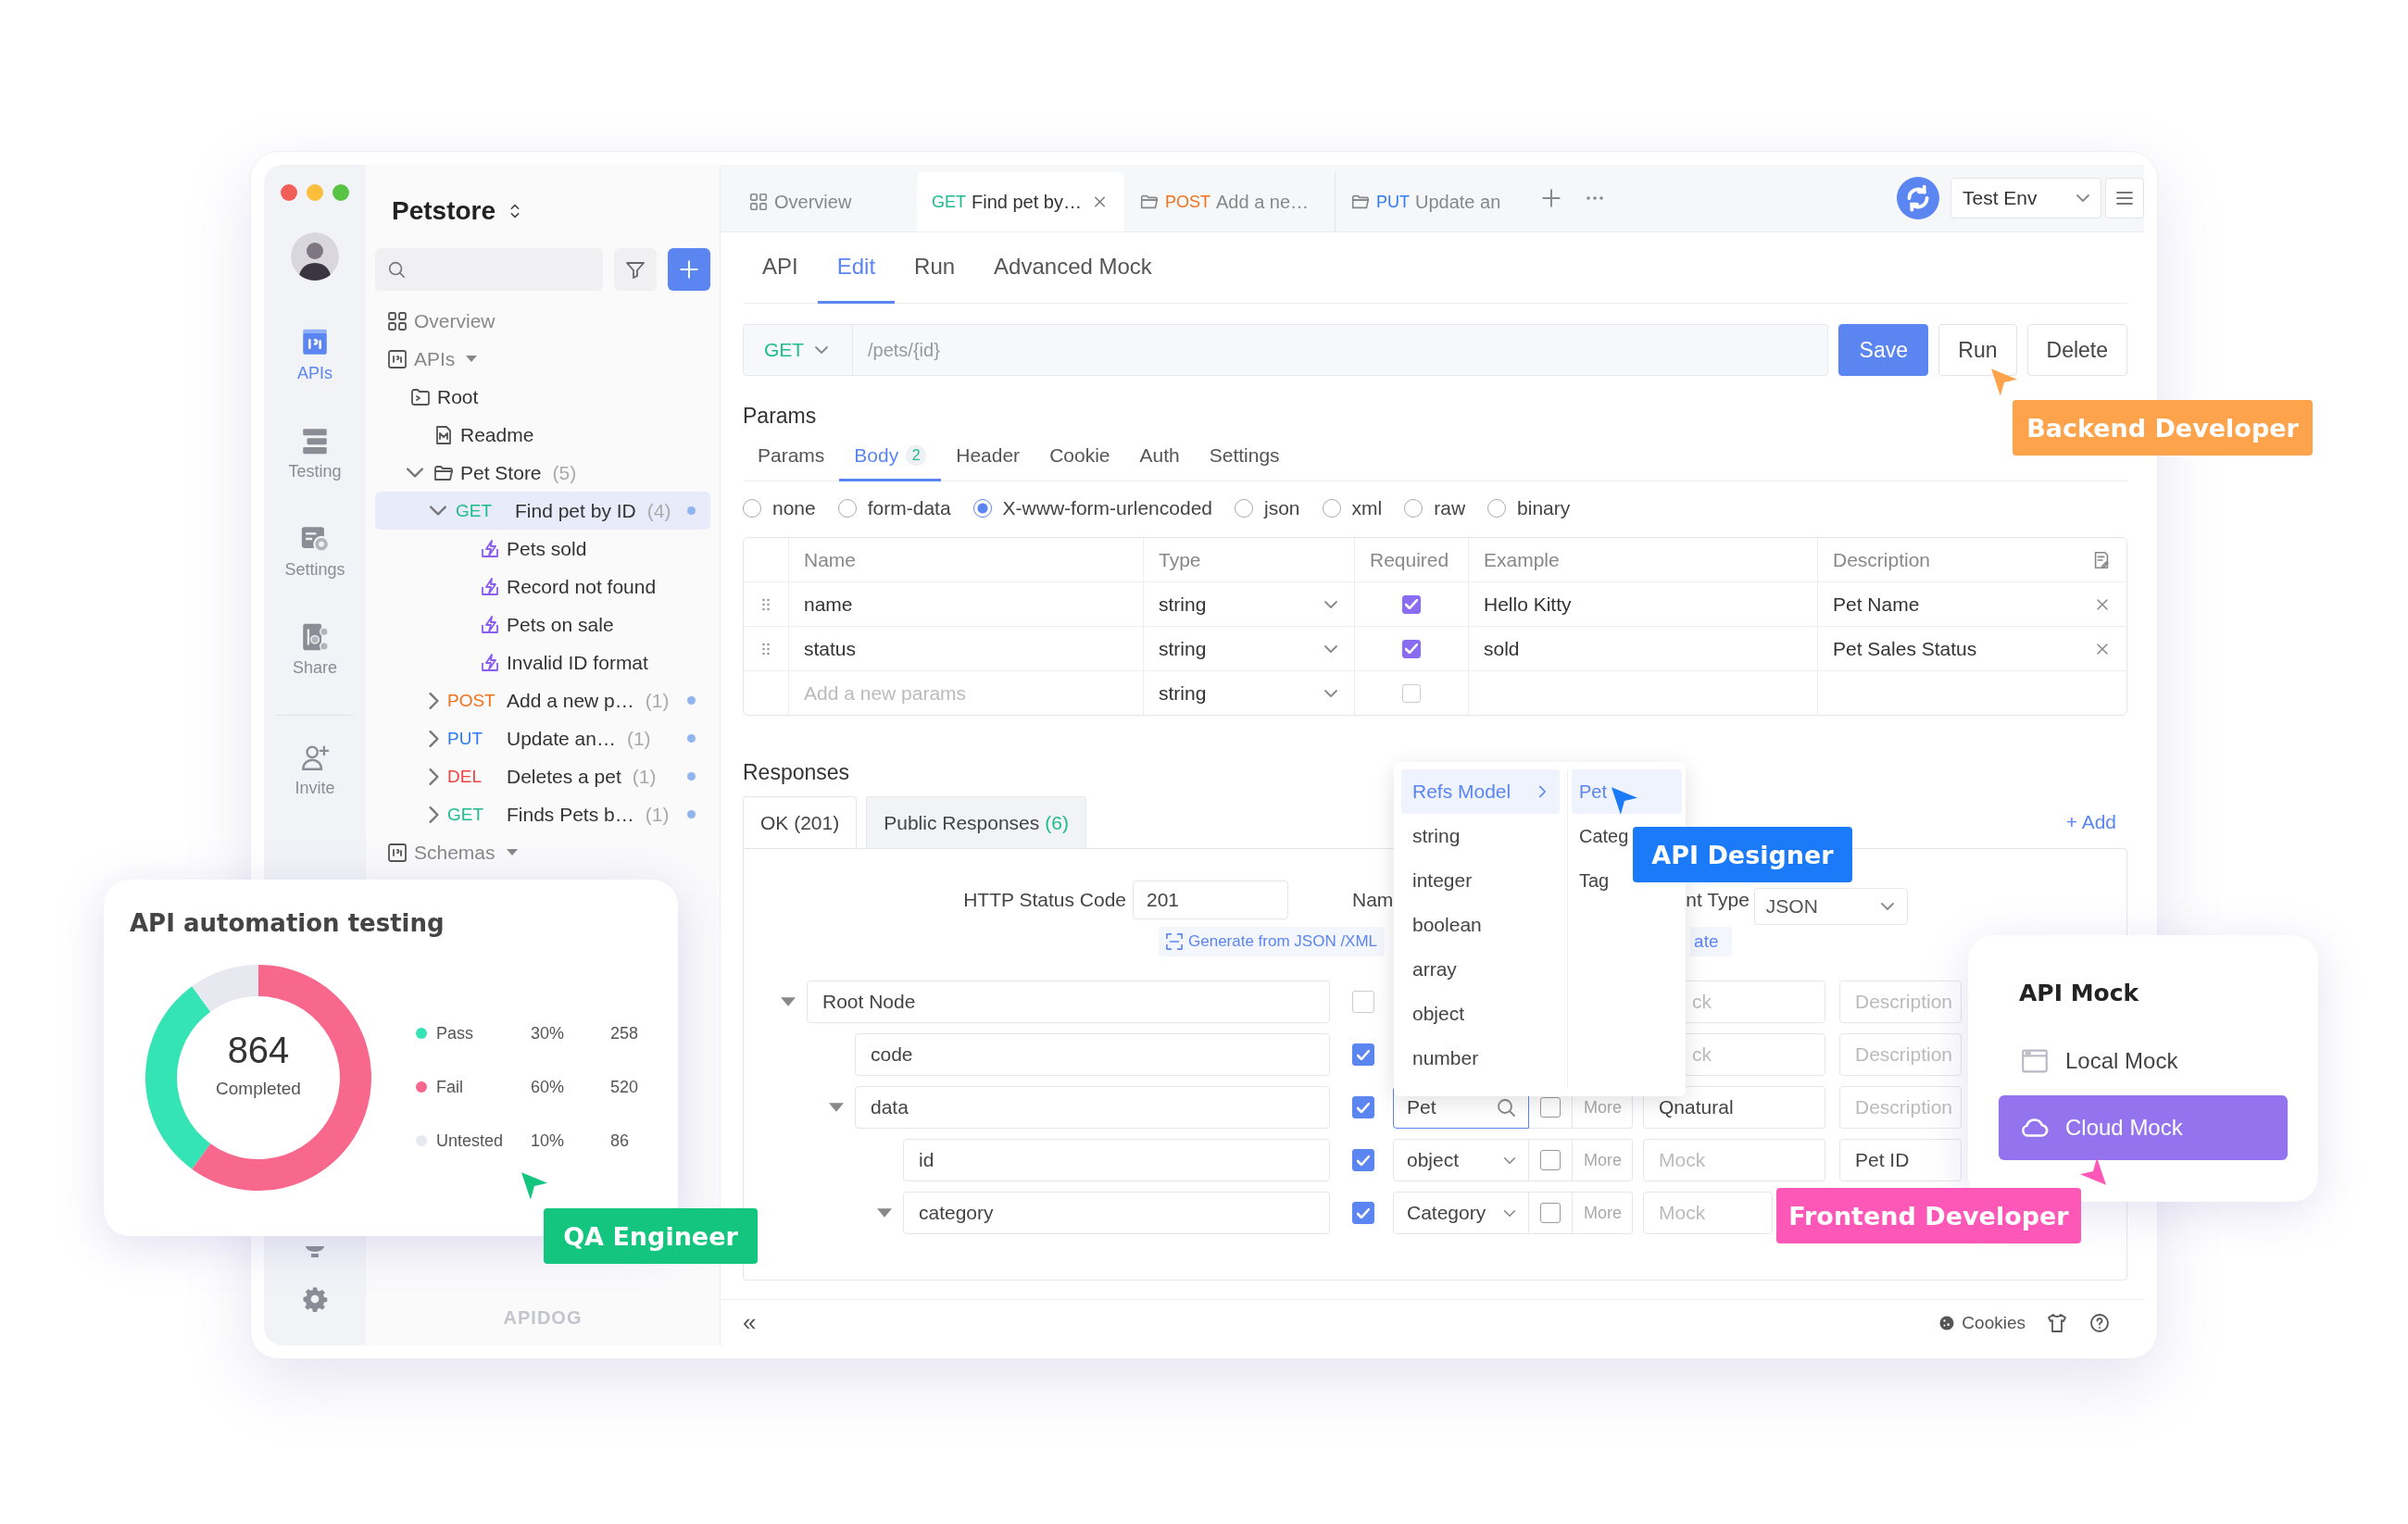 This screenshot has height=1524, width=2408. Describe the element at coordinates (2124, 198) in the screenshot. I see `menu-button` at that location.